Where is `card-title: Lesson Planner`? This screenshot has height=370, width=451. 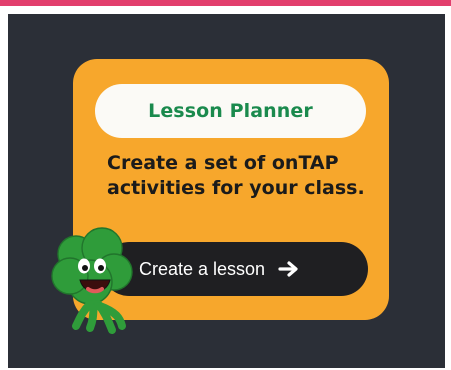 card-title: Lesson Planner is located at coordinates (230, 111).